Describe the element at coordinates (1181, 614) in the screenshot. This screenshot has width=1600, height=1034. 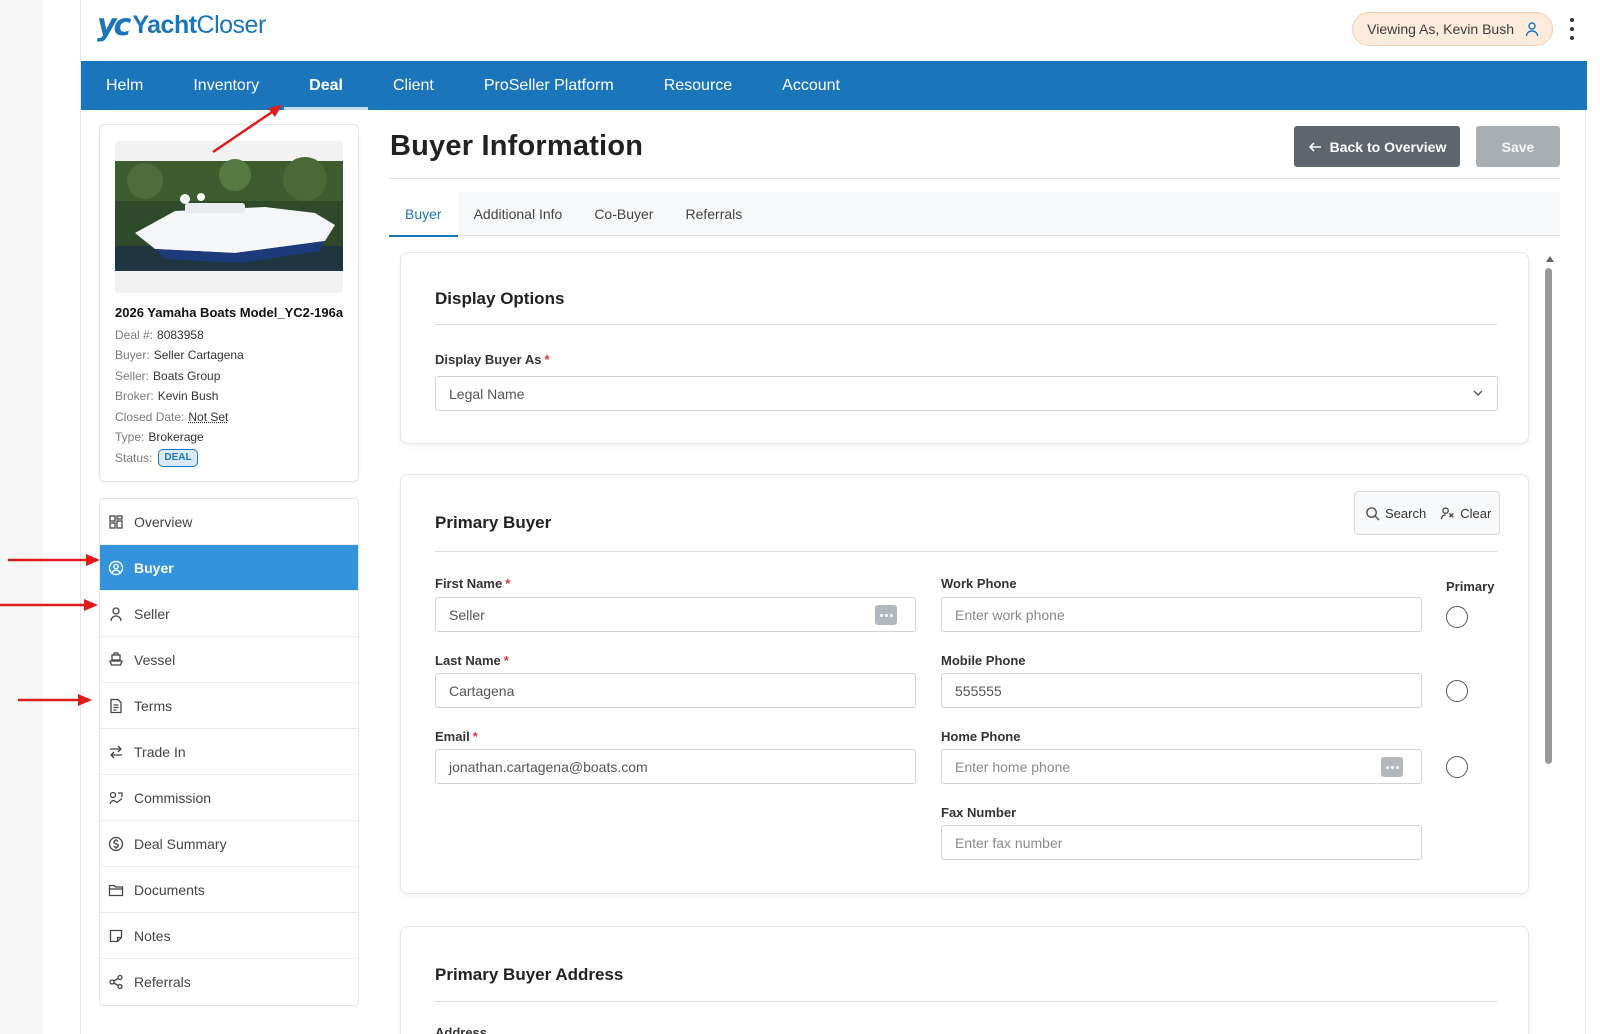
I see `work-phone-field: Enter work phone` at that location.